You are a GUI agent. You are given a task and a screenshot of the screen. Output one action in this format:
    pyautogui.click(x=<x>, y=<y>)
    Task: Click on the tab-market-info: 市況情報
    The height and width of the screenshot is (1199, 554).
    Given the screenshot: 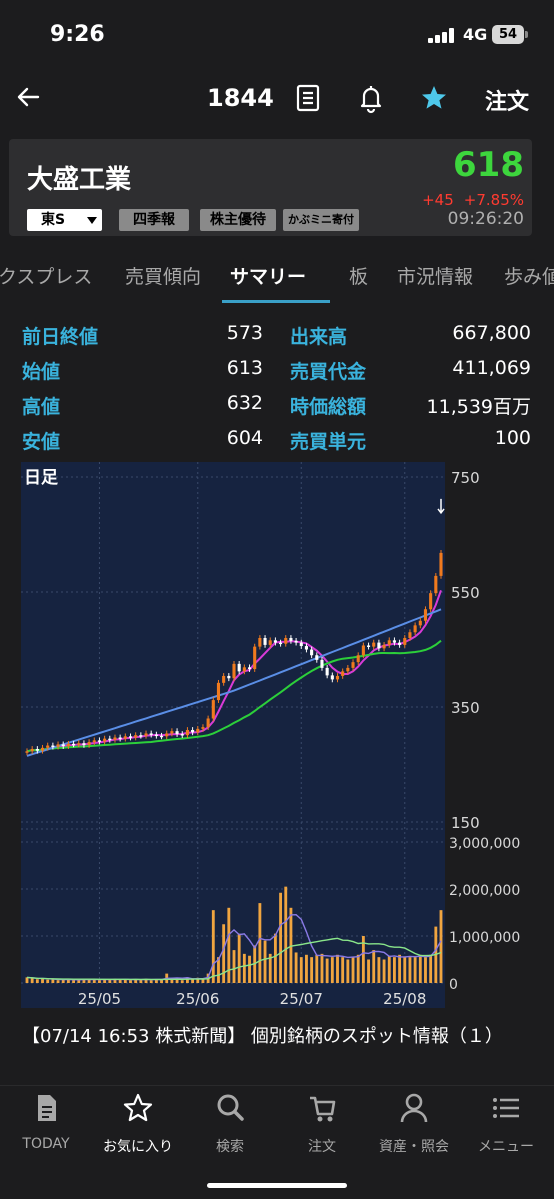 What is the action you would take?
    pyautogui.click(x=435, y=275)
    